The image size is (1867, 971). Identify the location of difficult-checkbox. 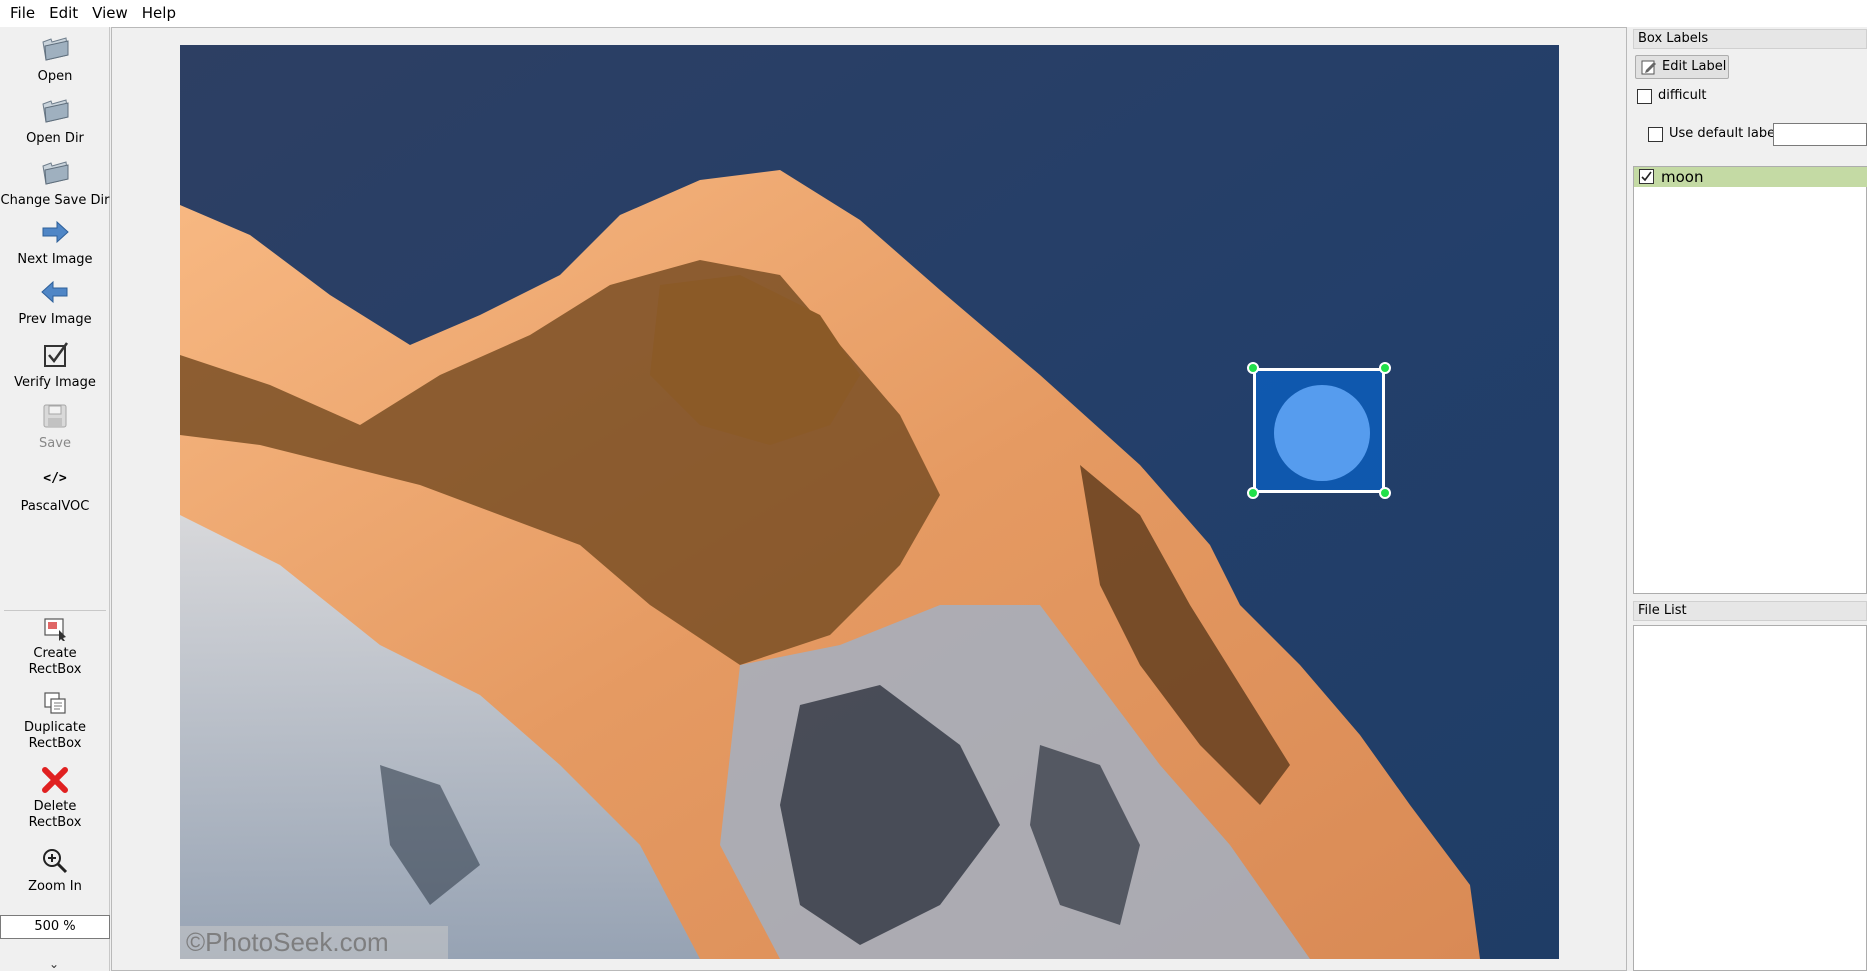
(1644, 96).